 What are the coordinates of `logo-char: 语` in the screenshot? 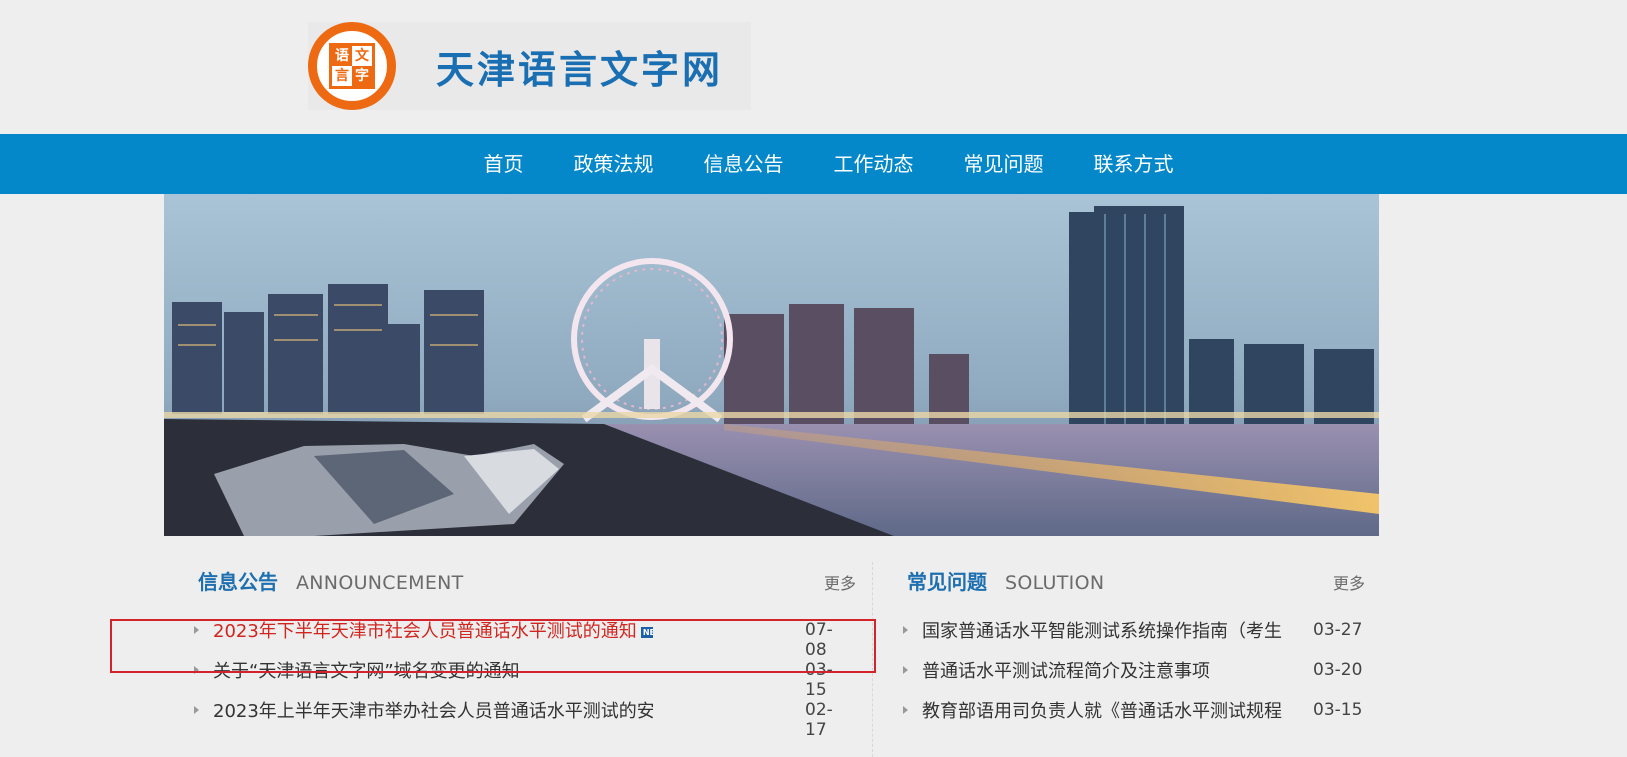 It's located at (342, 56).